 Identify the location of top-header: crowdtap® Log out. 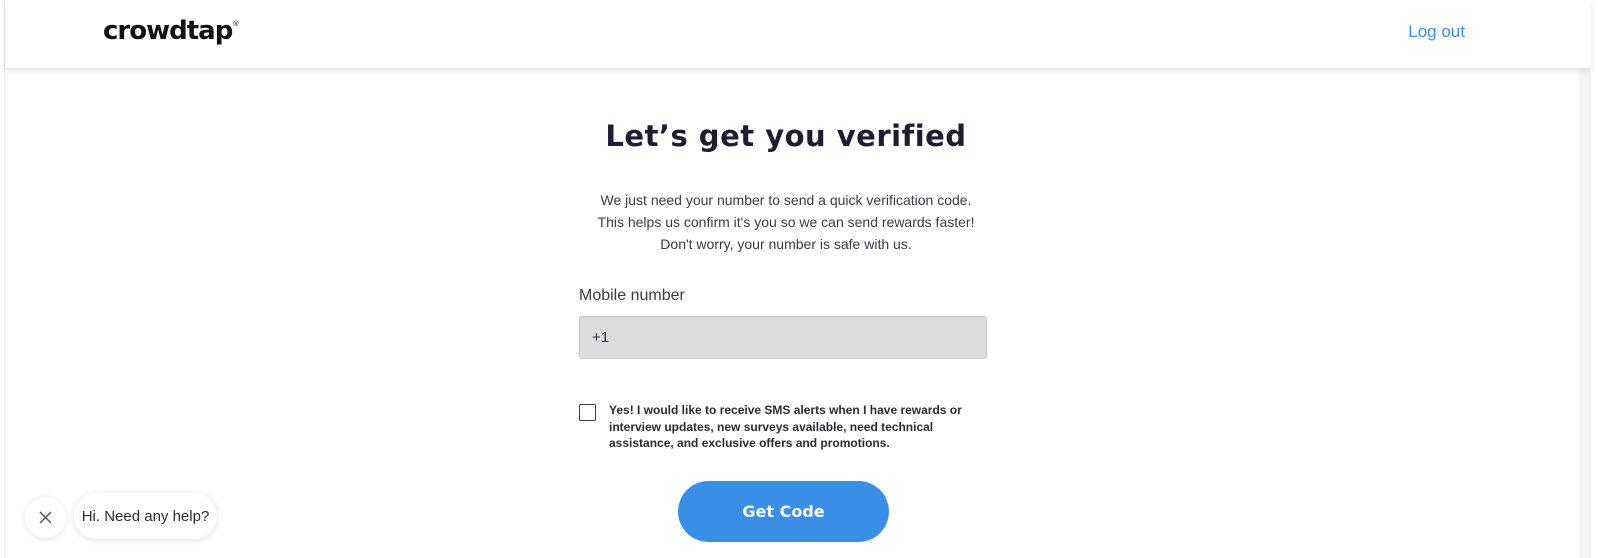
(798, 34).